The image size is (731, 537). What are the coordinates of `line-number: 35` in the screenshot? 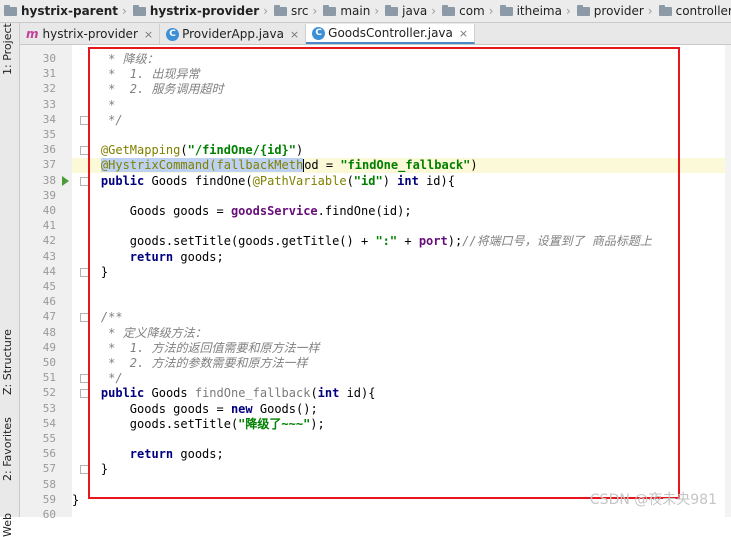 It's located at (49, 134).